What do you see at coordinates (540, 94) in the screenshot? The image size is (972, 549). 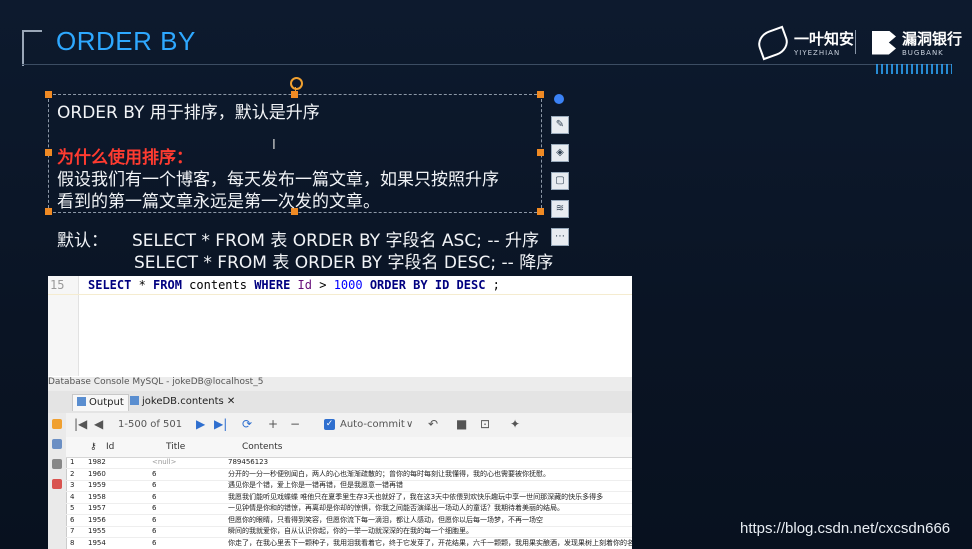 I see `resize-handle-tr` at bounding box center [540, 94].